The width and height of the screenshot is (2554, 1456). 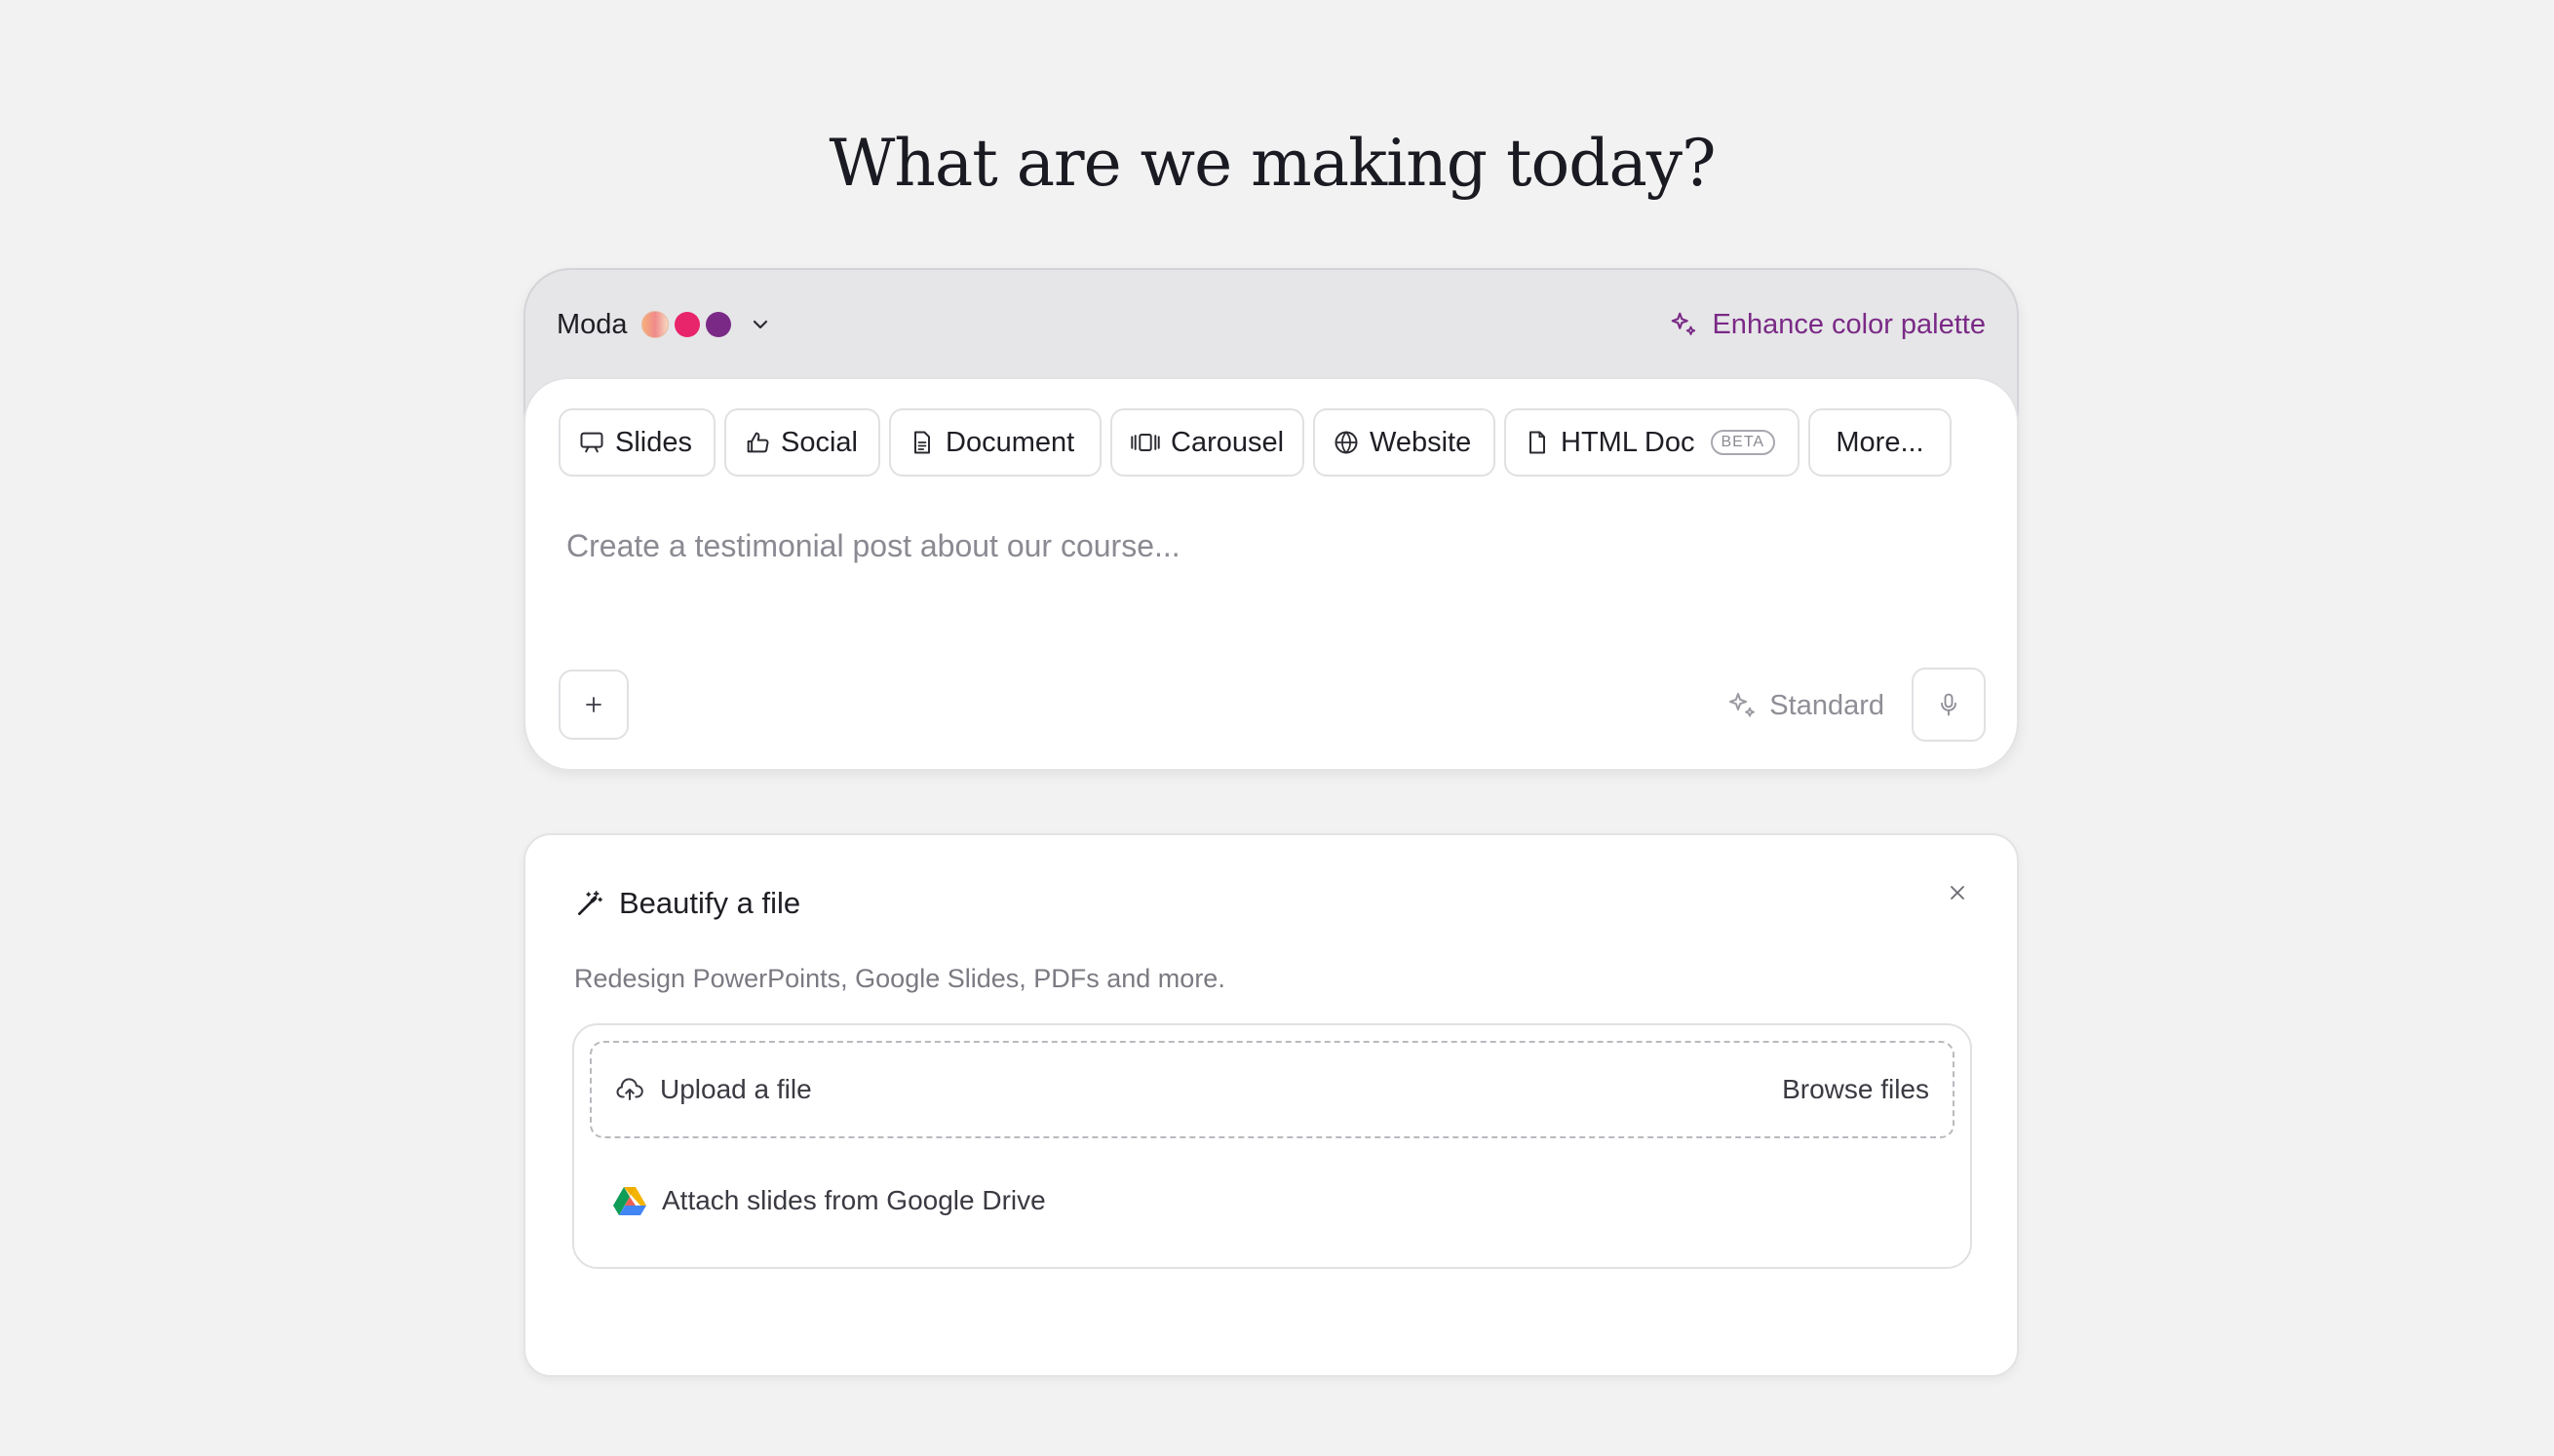 What do you see at coordinates (1010, 442) in the screenshot?
I see `format-label: Document` at bounding box center [1010, 442].